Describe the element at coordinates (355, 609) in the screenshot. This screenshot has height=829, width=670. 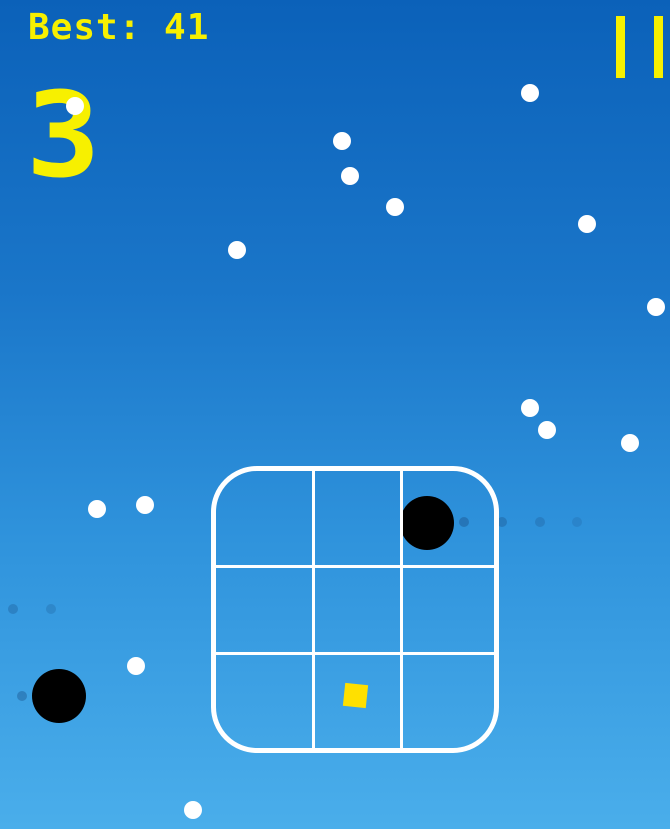
I see `grid-board` at that location.